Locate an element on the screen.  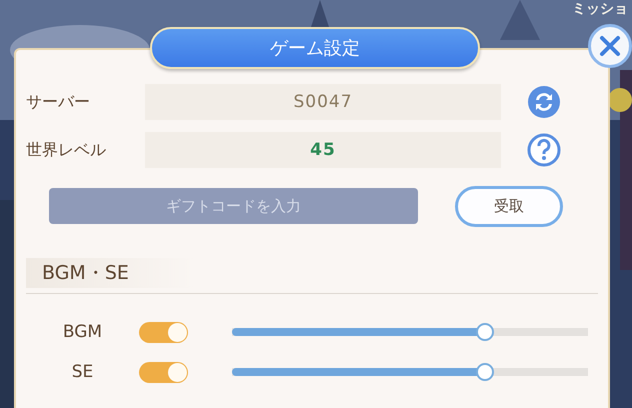
section-title: BGM・SE is located at coordinates (85, 273).